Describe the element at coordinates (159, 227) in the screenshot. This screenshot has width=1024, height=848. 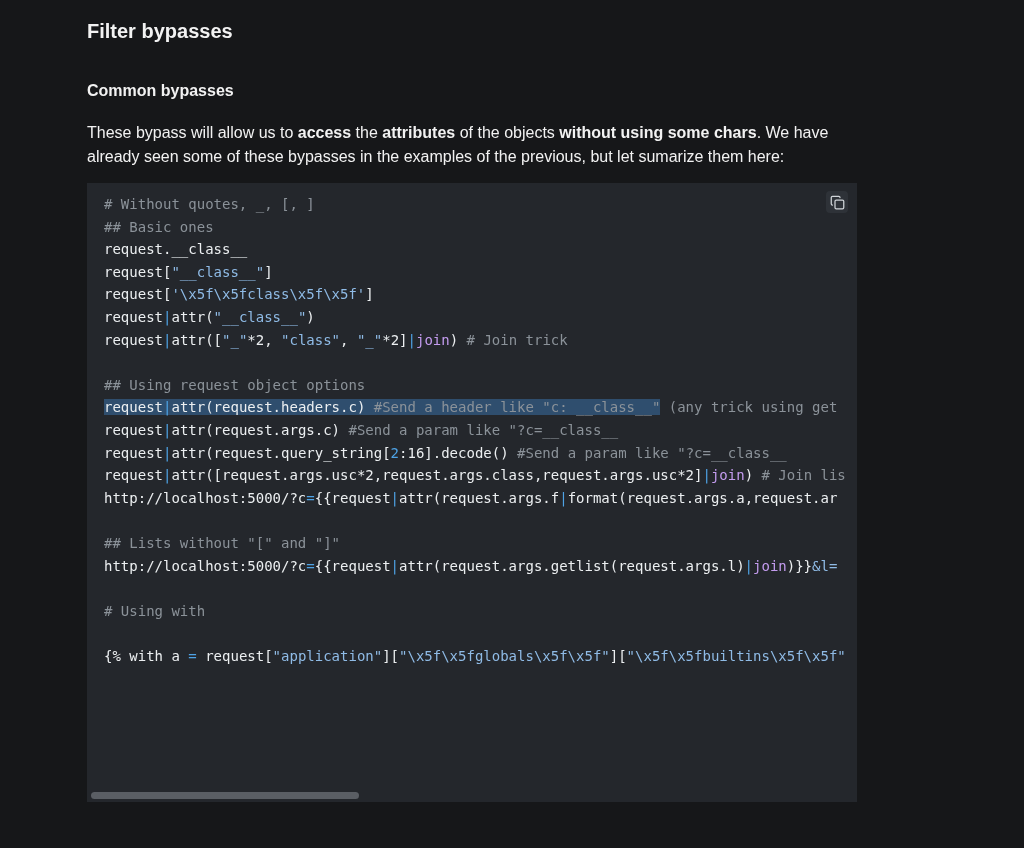
I see `code-line: ## Basic ones` at that location.